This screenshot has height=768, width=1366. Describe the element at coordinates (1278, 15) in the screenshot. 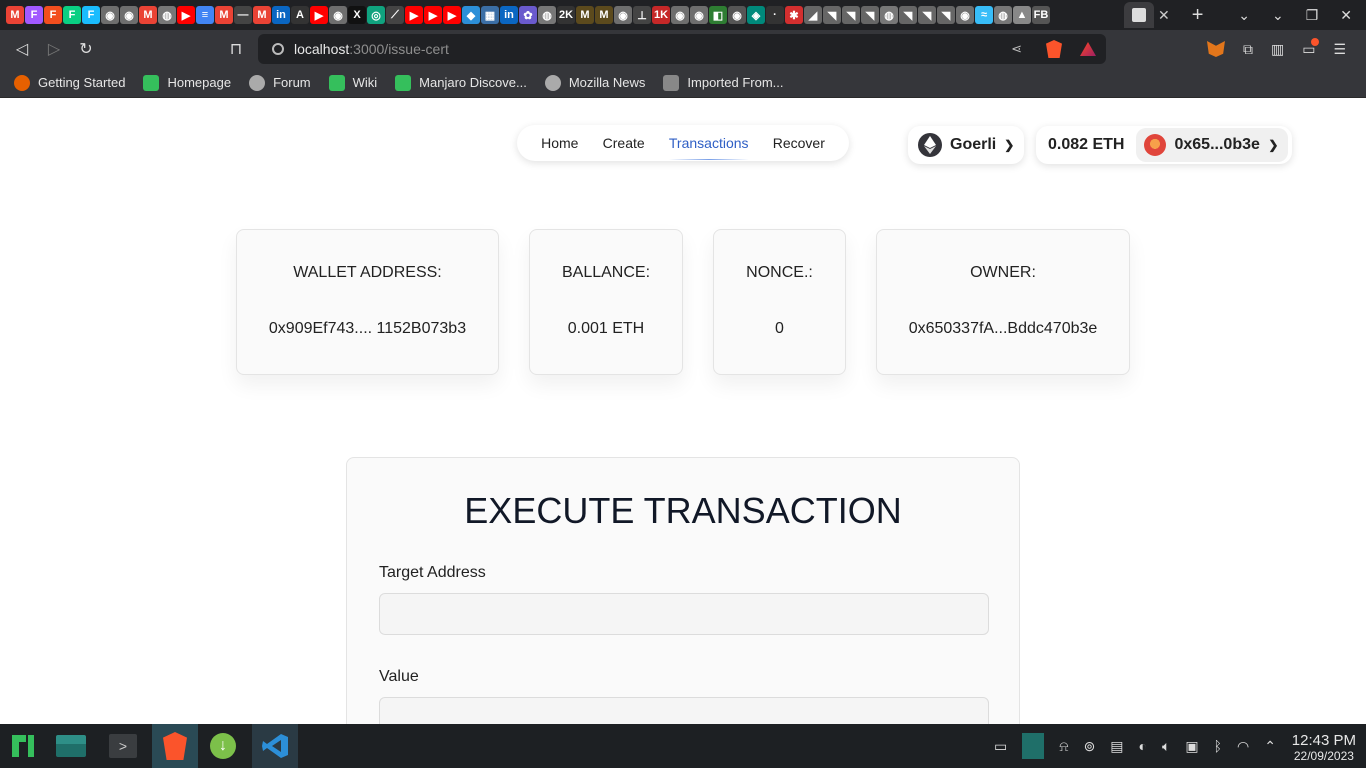

I see `minimize-icon: ⌄` at that location.